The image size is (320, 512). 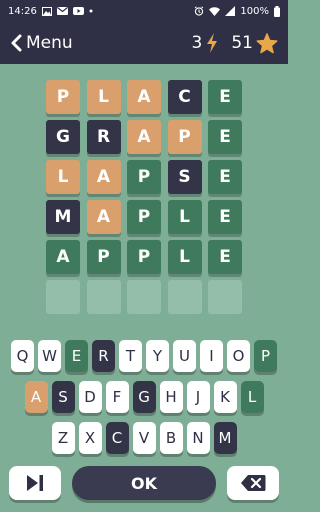 I want to click on action-bar: OK, so click(x=144, y=484).